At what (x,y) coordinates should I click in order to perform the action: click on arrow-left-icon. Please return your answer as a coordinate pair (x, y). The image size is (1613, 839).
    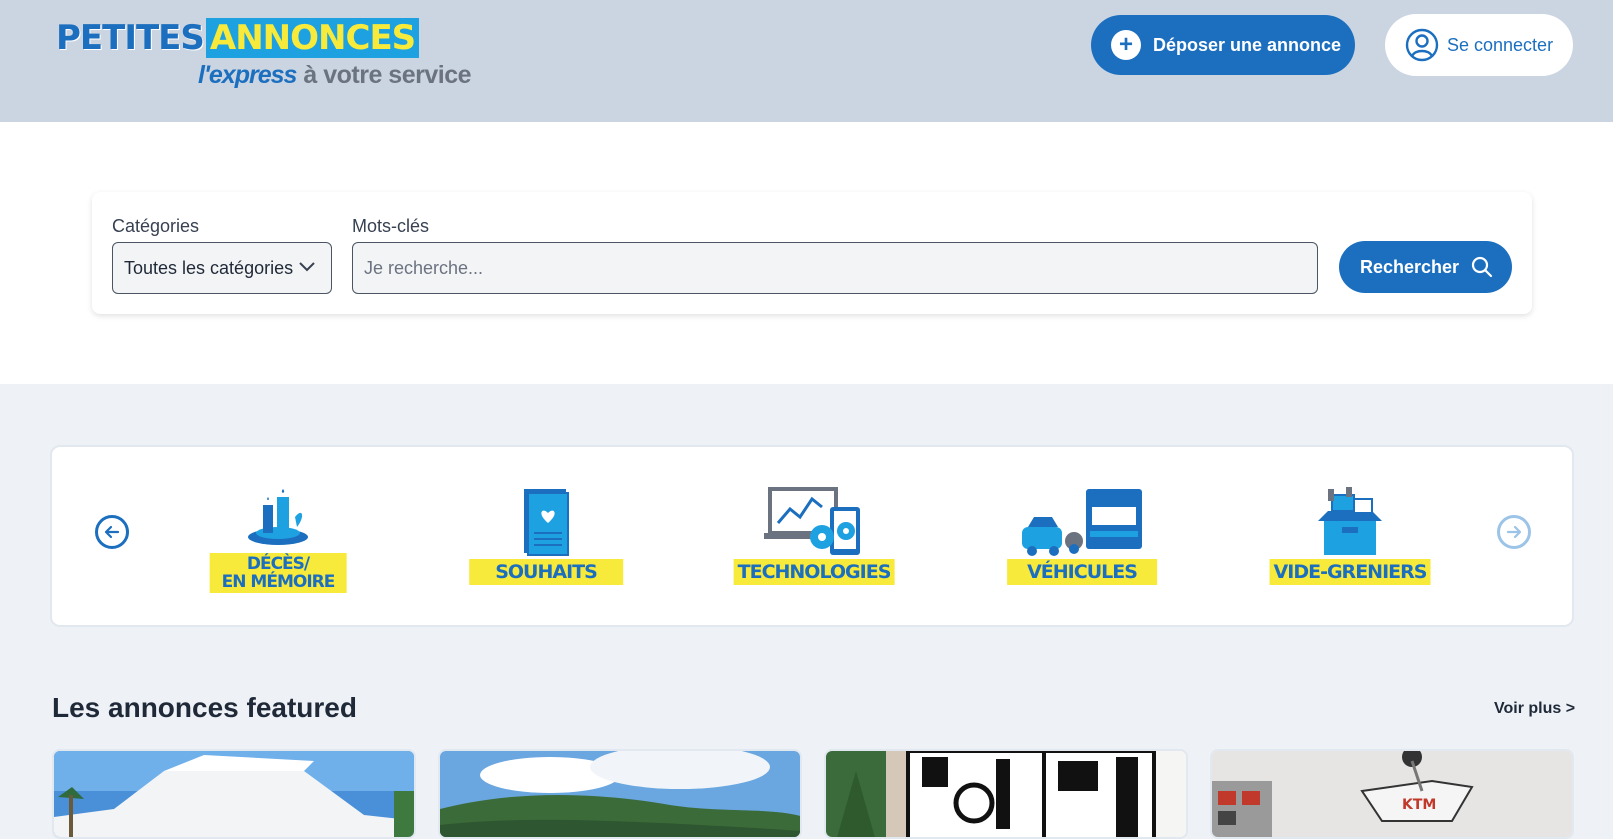
    Looking at the image, I should click on (112, 532).